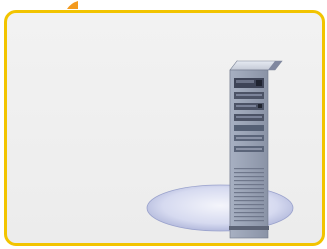 The image size is (327, 249). Describe the element at coordinates (220, 208) in the screenshot. I see `platform-icon` at that location.